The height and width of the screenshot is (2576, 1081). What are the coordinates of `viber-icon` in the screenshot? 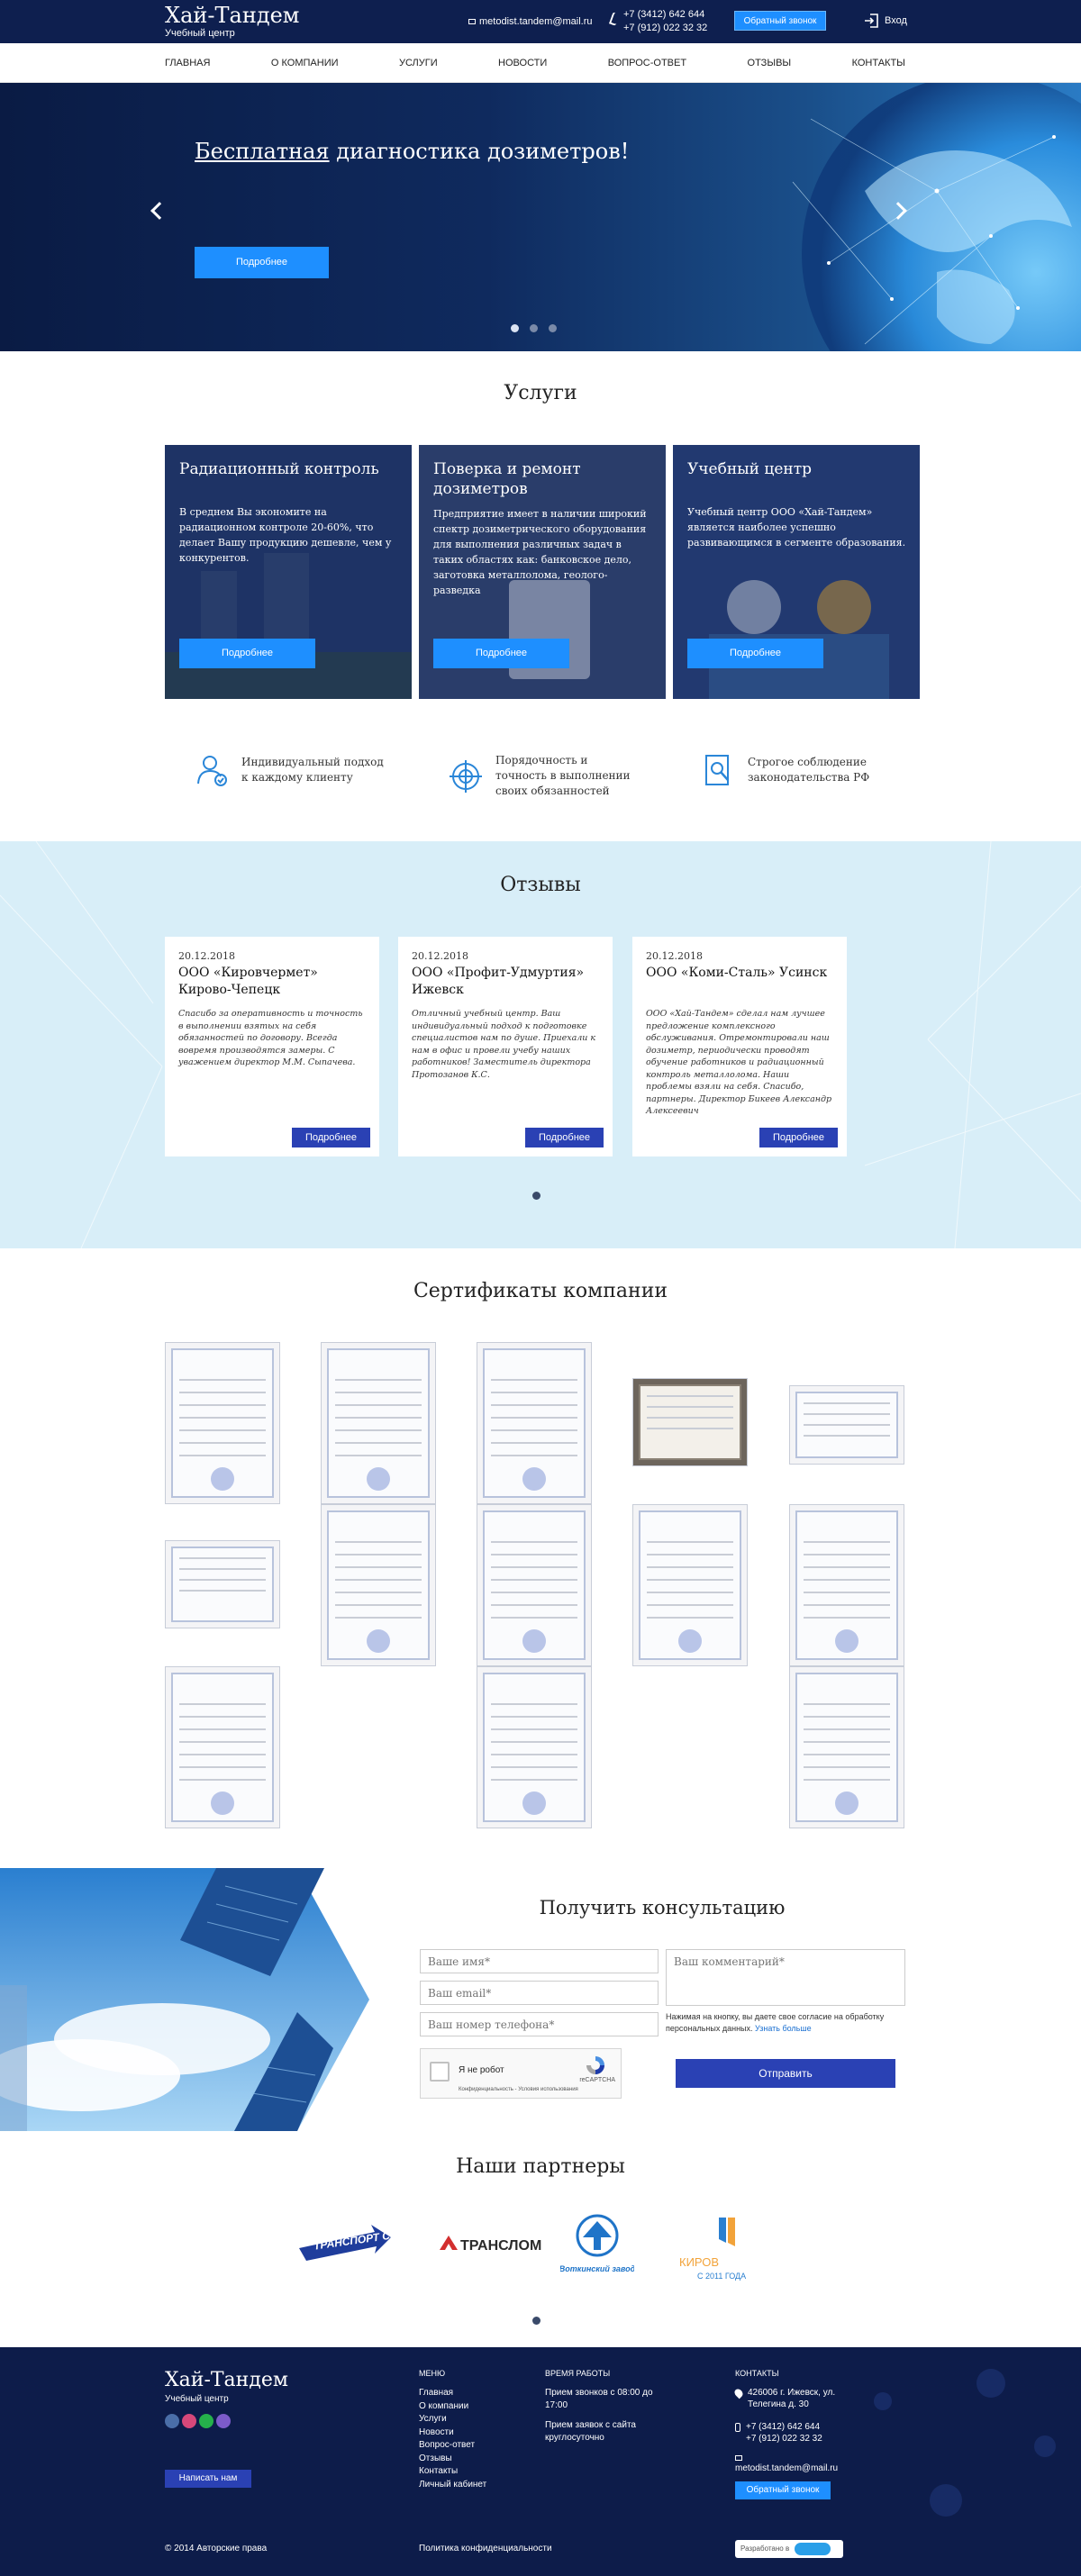 It's located at (223, 2421).